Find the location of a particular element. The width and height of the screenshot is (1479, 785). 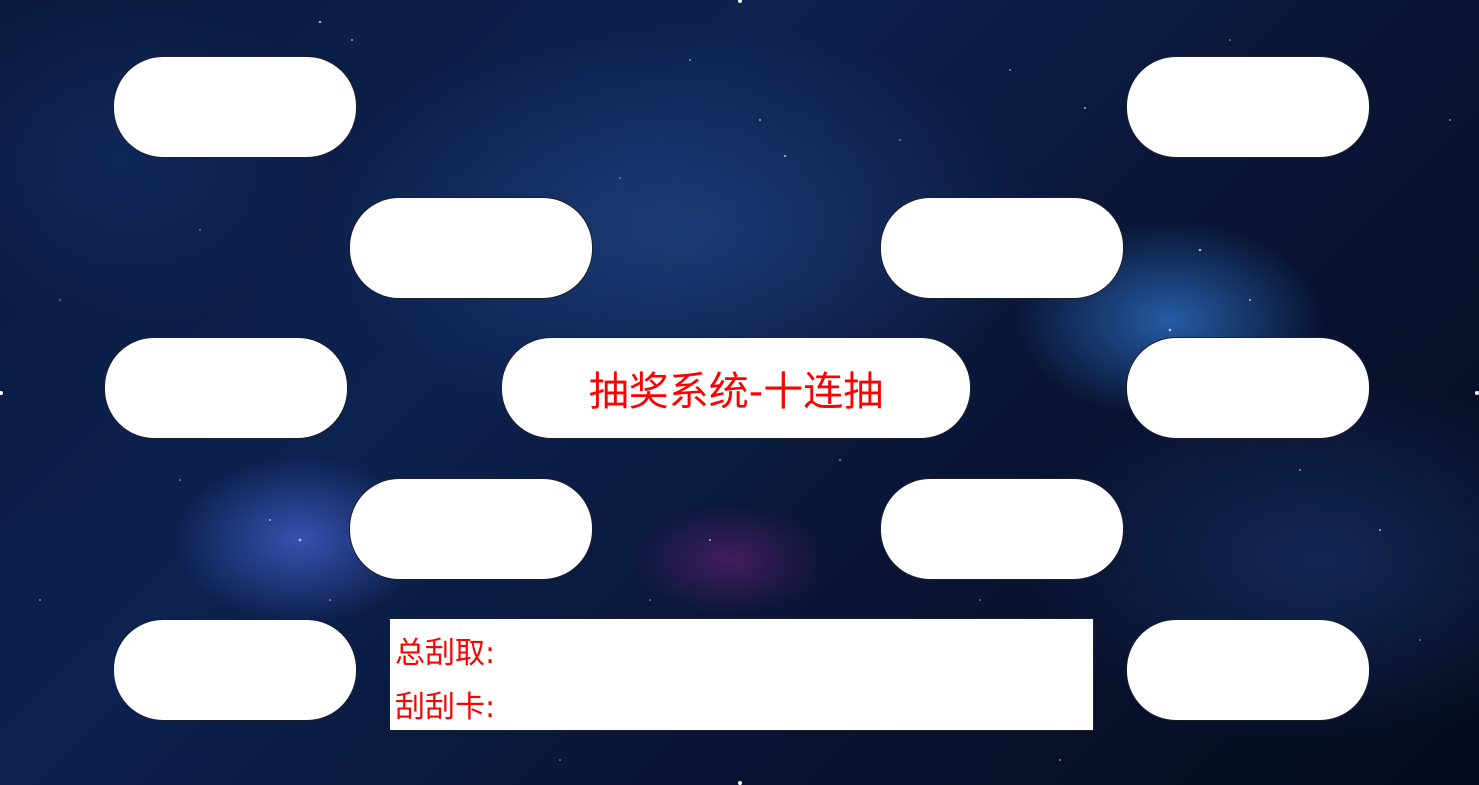

total-scratched-row: 总刮取: is located at coordinates (744, 654).